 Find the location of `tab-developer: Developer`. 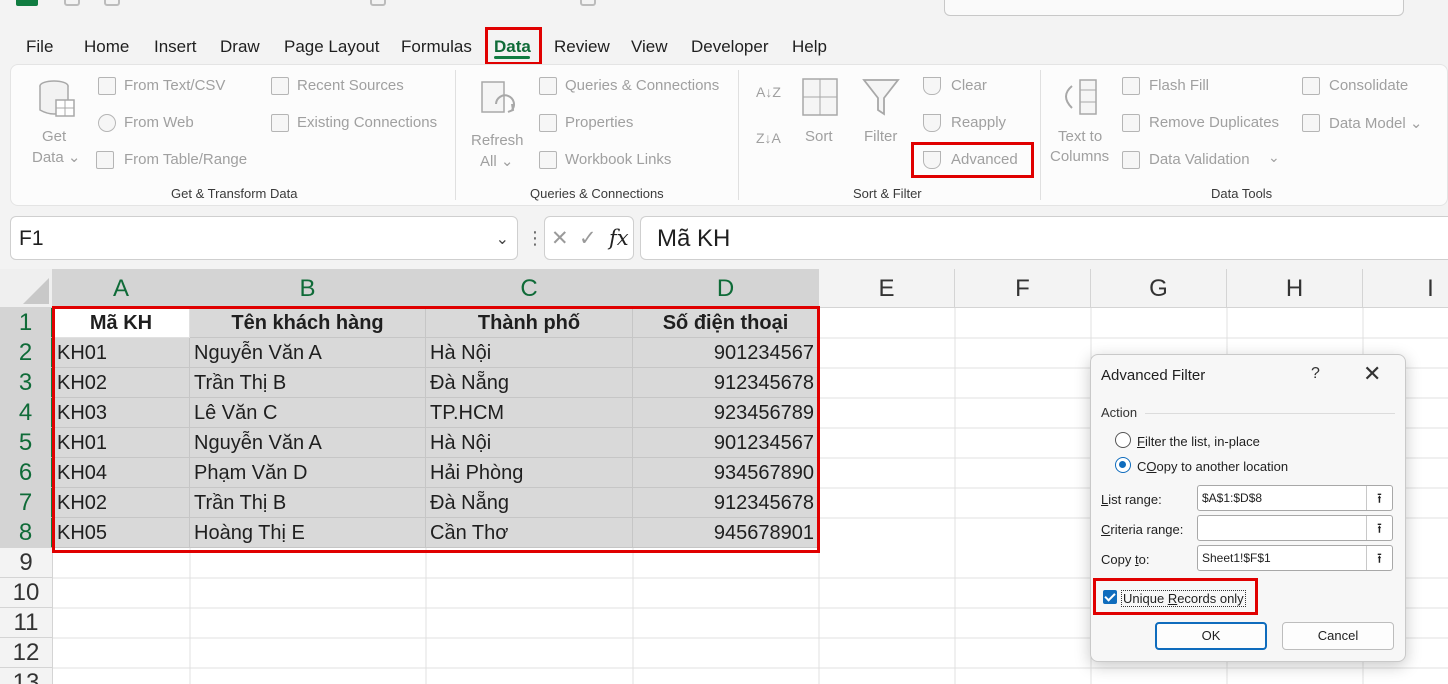

tab-developer: Developer is located at coordinates (730, 47).